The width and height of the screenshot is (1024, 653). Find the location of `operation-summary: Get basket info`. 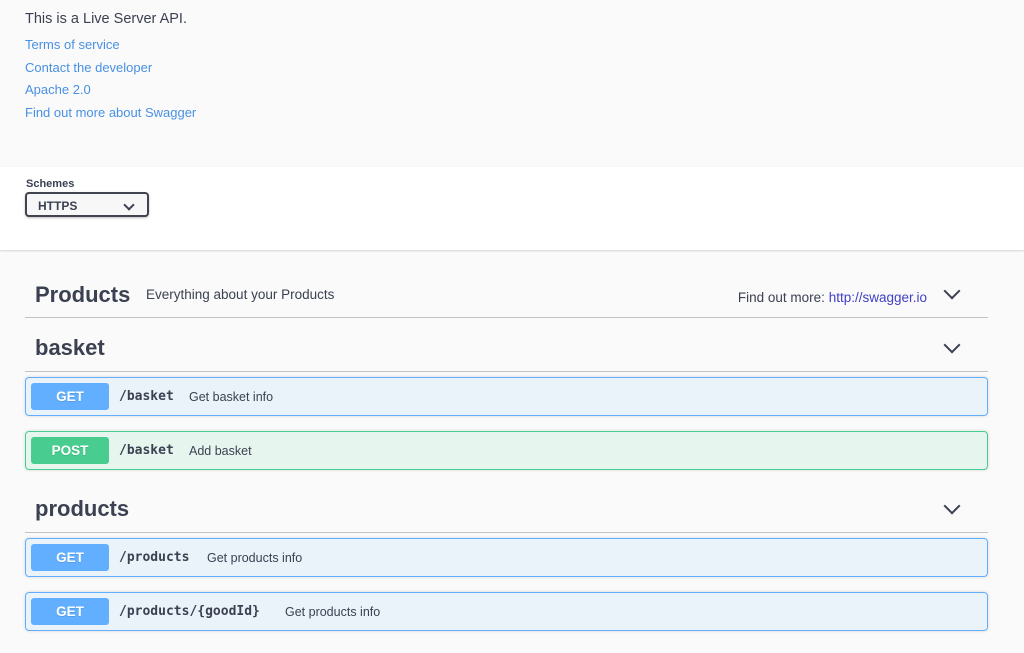

operation-summary: Get basket info is located at coordinates (231, 397).